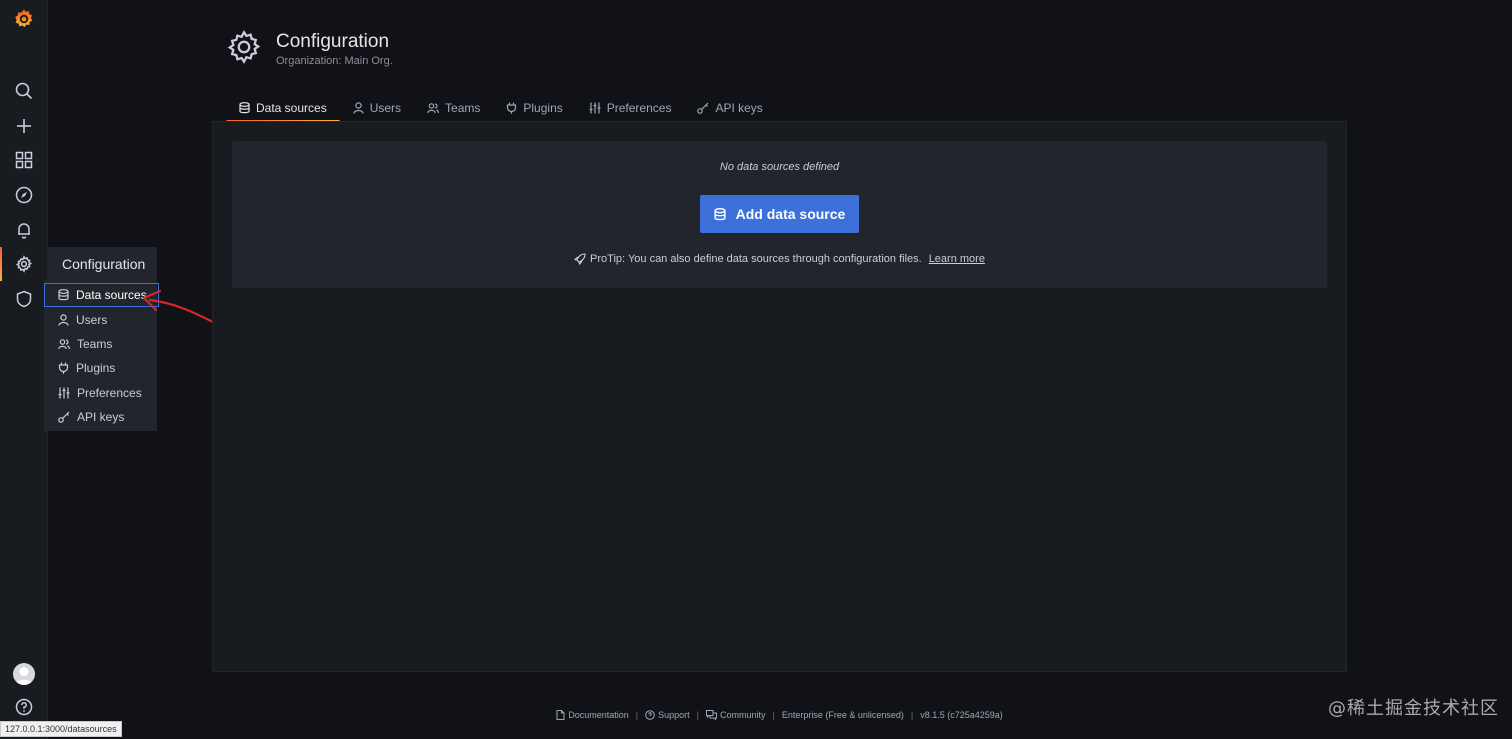 The height and width of the screenshot is (739, 1512). I want to click on tab-plugins: Plugins, so click(534, 108).